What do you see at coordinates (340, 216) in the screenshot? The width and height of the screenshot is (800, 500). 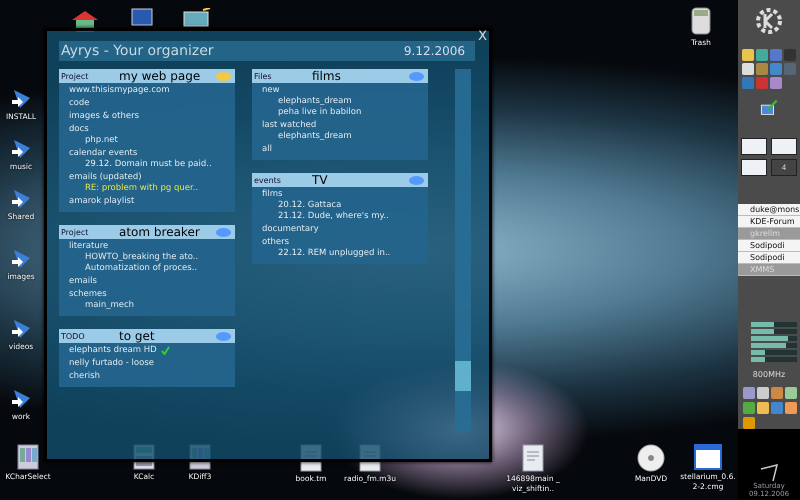 I see `list-item: 21.12. Dude, where's my..` at bounding box center [340, 216].